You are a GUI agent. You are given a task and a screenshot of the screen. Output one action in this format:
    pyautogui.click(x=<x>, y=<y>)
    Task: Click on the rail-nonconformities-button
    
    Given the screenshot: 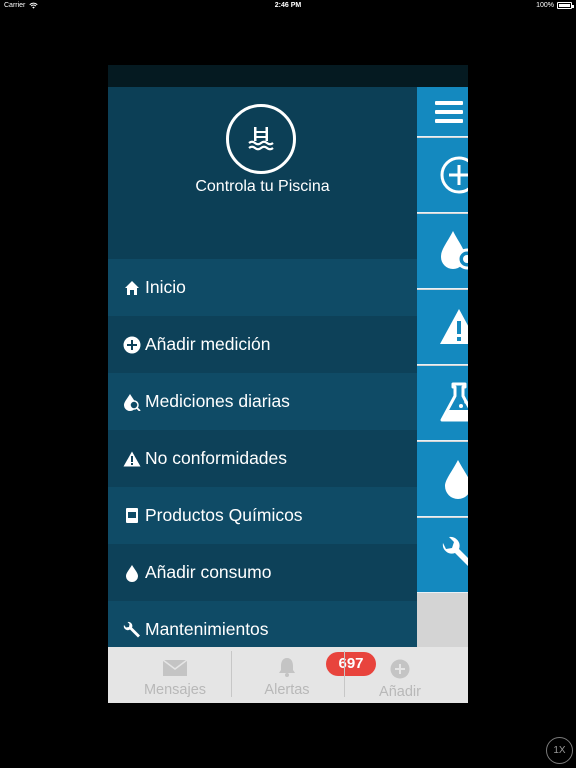 What is the action you would take?
    pyautogui.click(x=442, y=327)
    